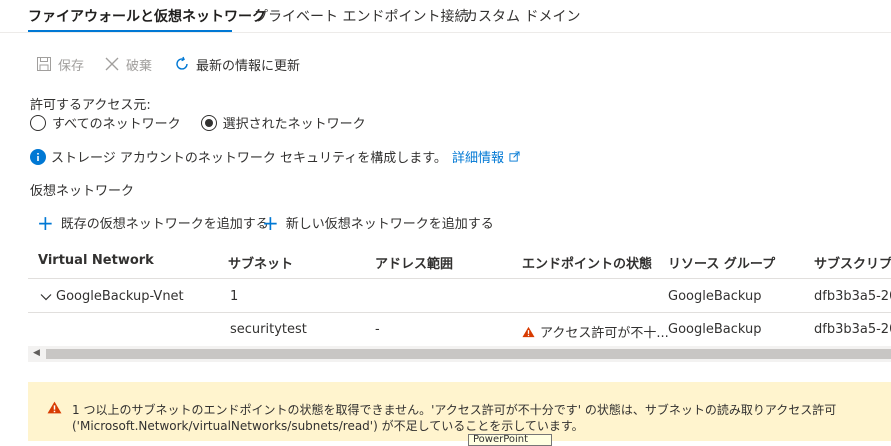 The width and height of the screenshot is (891, 446). I want to click on column-header-endpoint-status: エンドポイントの状態, so click(587, 262).